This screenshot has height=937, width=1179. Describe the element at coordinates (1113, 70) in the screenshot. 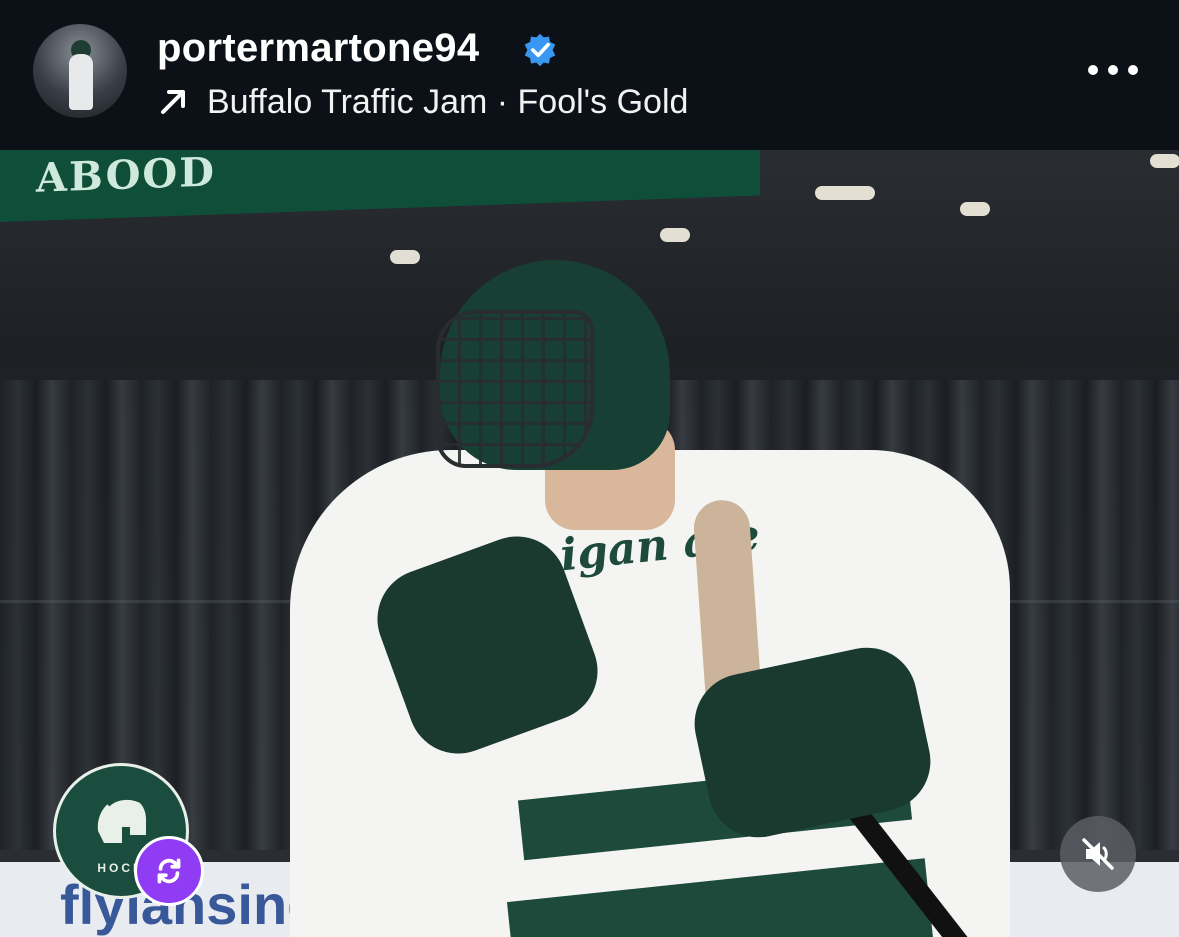

I see `more-dots-icon` at that location.